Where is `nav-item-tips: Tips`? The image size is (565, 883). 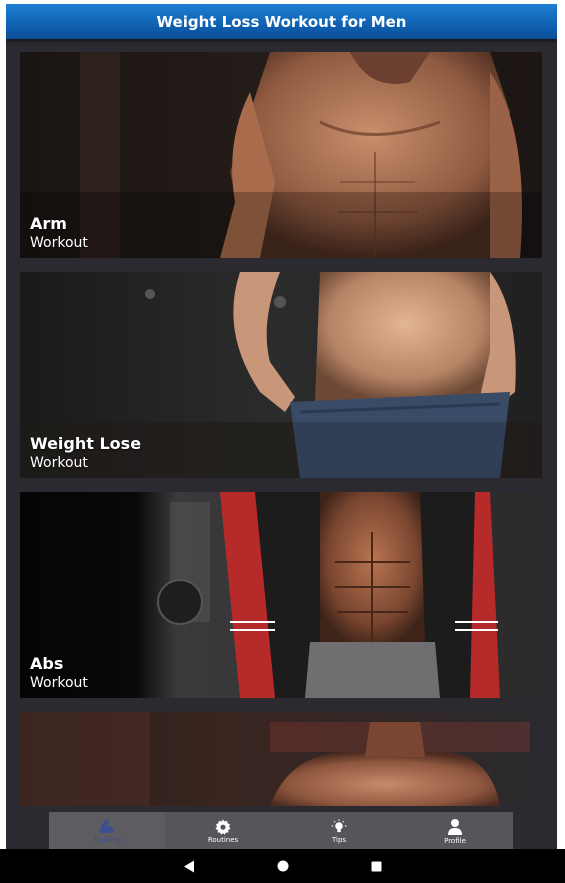
nav-item-tips: Tips is located at coordinates (339, 831).